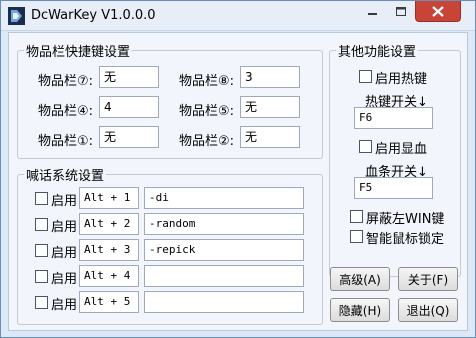 The height and width of the screenshot is (338, 476). Describe the element at coordinates (356, 236) in the screenshot. I see `smart-lock-checkbox` at that location.